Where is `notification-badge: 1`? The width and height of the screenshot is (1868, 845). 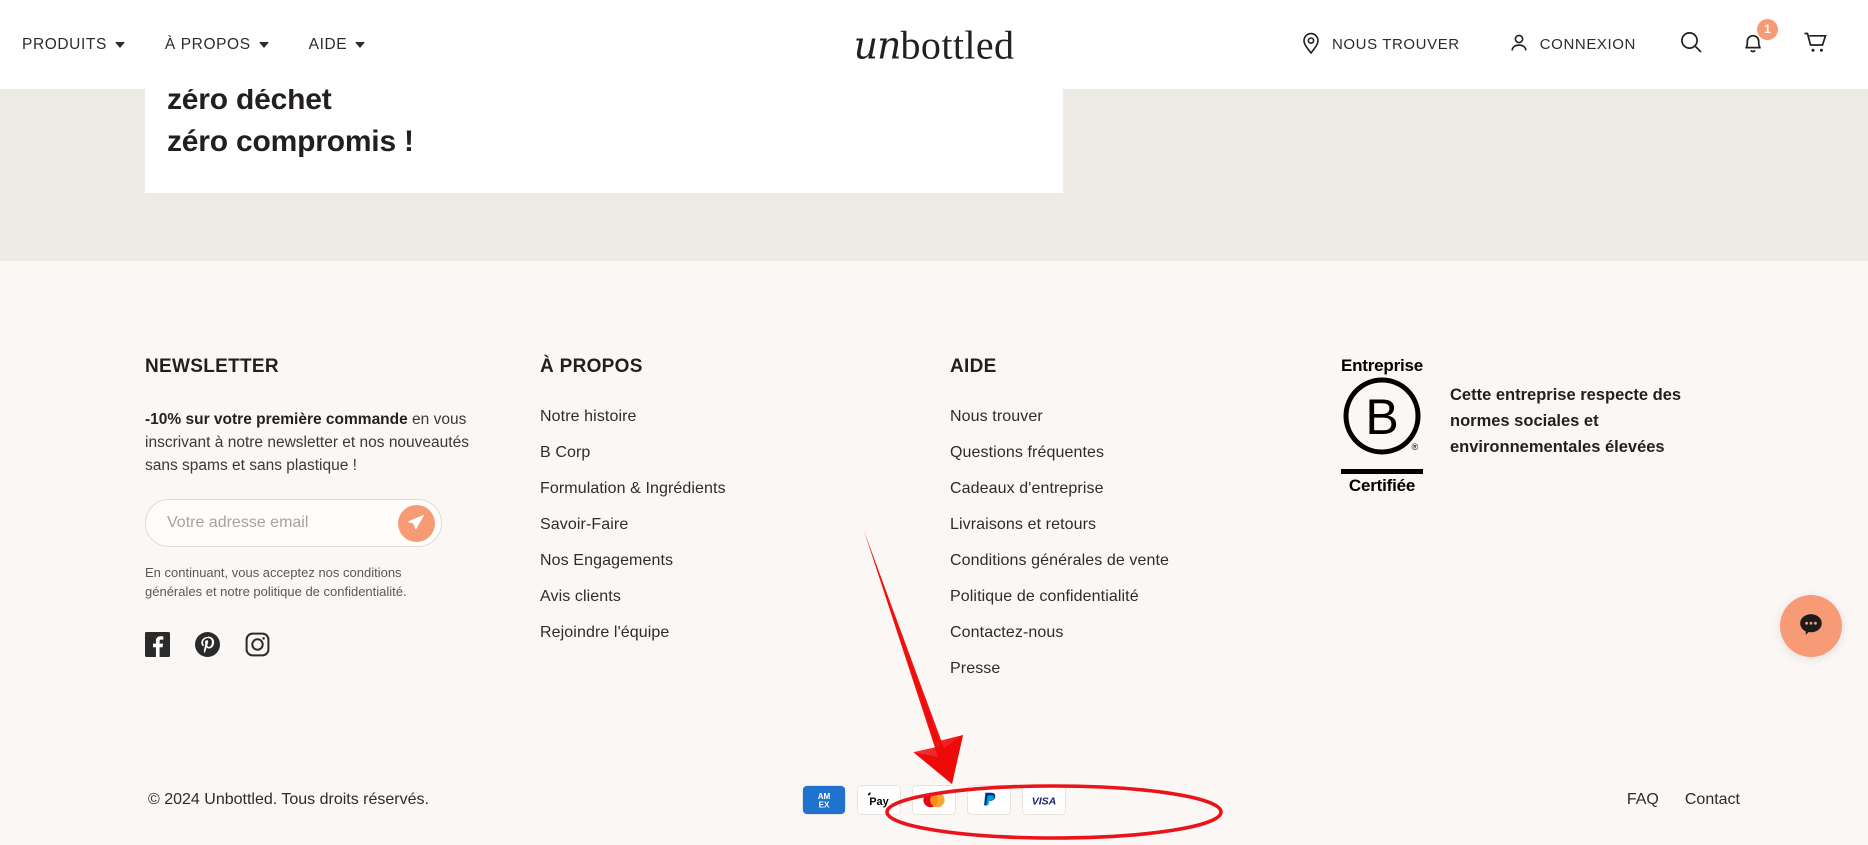 notification-badge: 1 is located at coordinates (1767, 29).